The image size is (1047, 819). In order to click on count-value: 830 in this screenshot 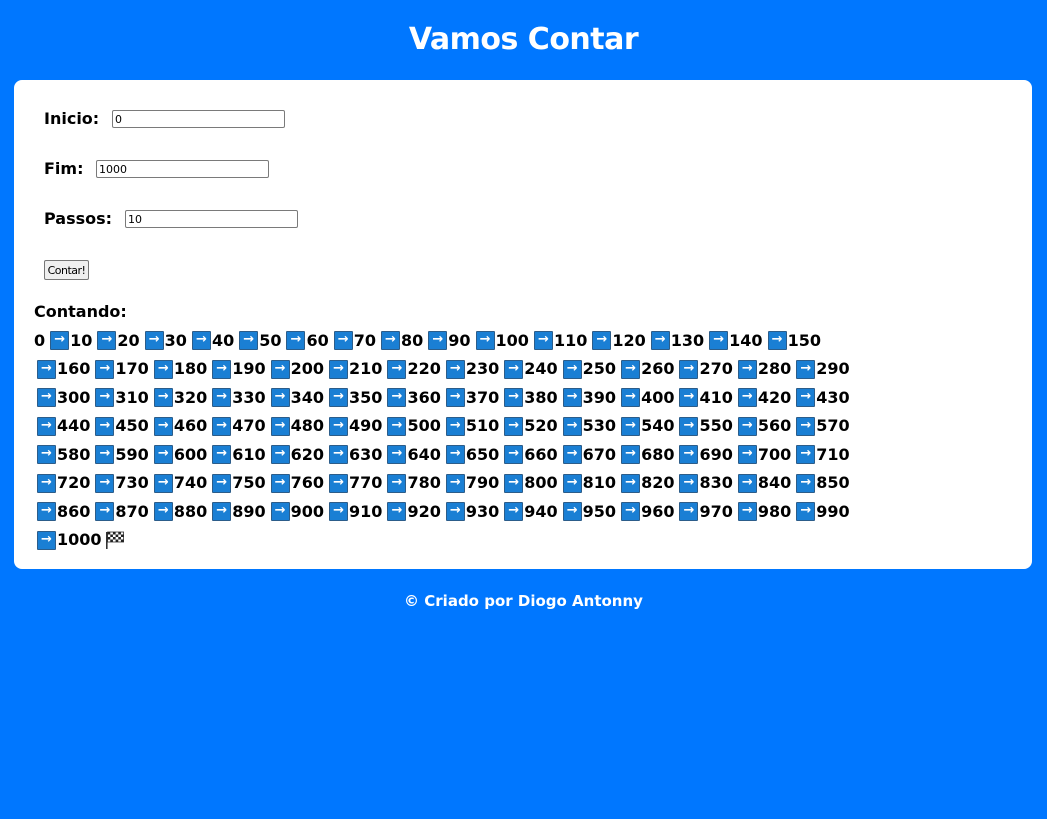, I will do `click(716, 482)`.